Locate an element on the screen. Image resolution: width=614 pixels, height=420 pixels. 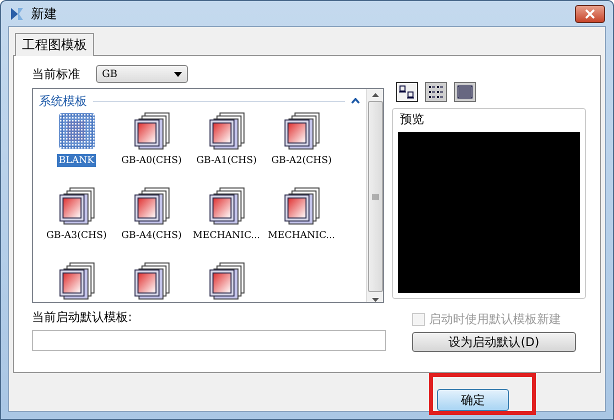
window-title: 新建 is located at coordinates (44, 14).